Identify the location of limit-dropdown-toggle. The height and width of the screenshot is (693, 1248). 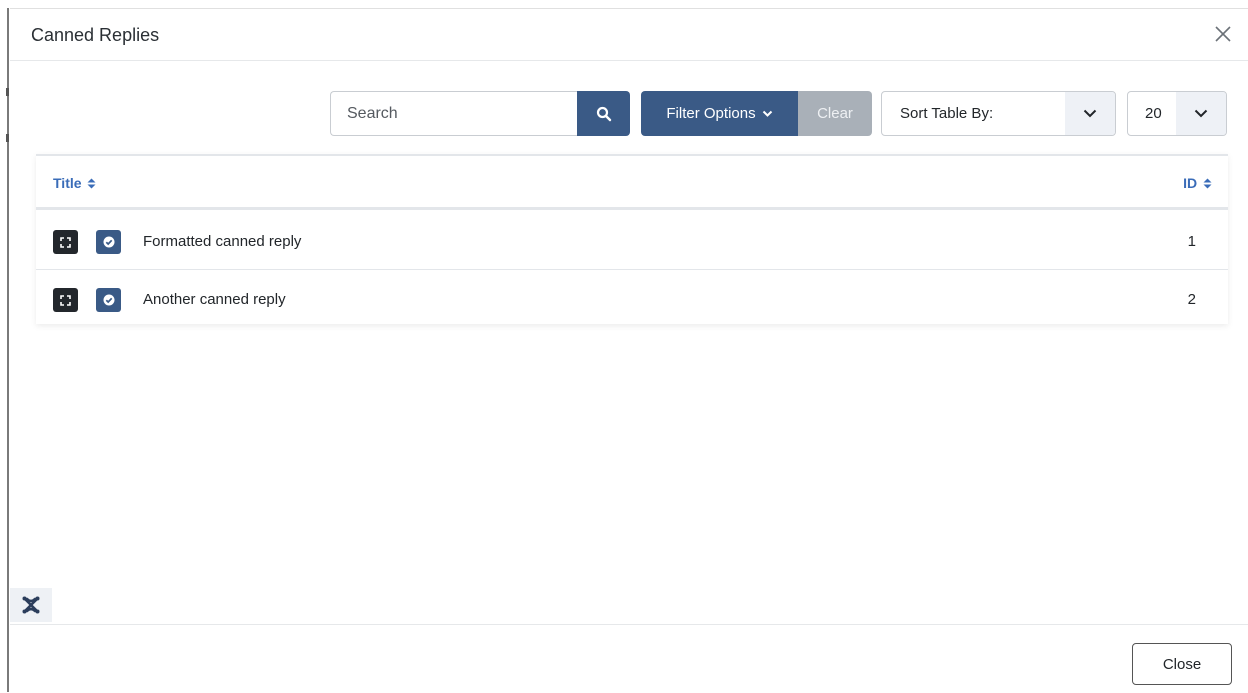
(1201, 113).